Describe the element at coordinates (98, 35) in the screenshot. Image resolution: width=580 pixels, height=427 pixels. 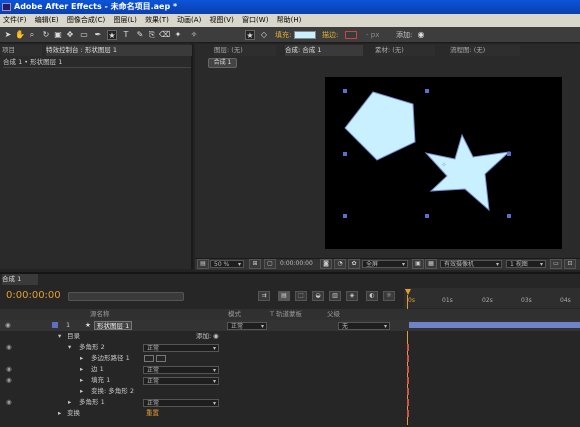
I see `pen-tool-icon: ✒` at that location.